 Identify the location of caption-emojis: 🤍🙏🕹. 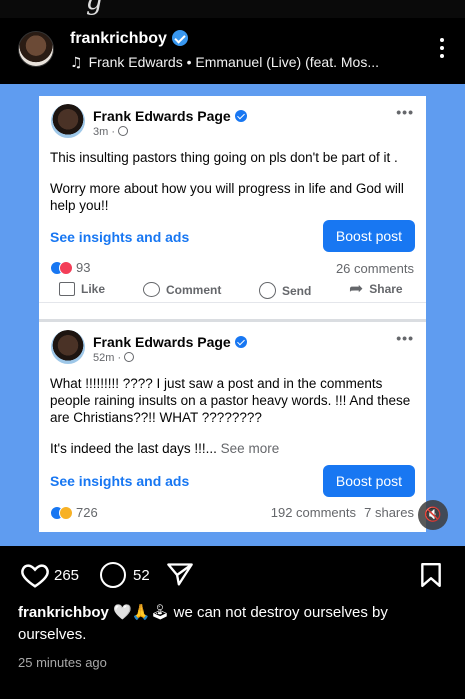
(141, 612).